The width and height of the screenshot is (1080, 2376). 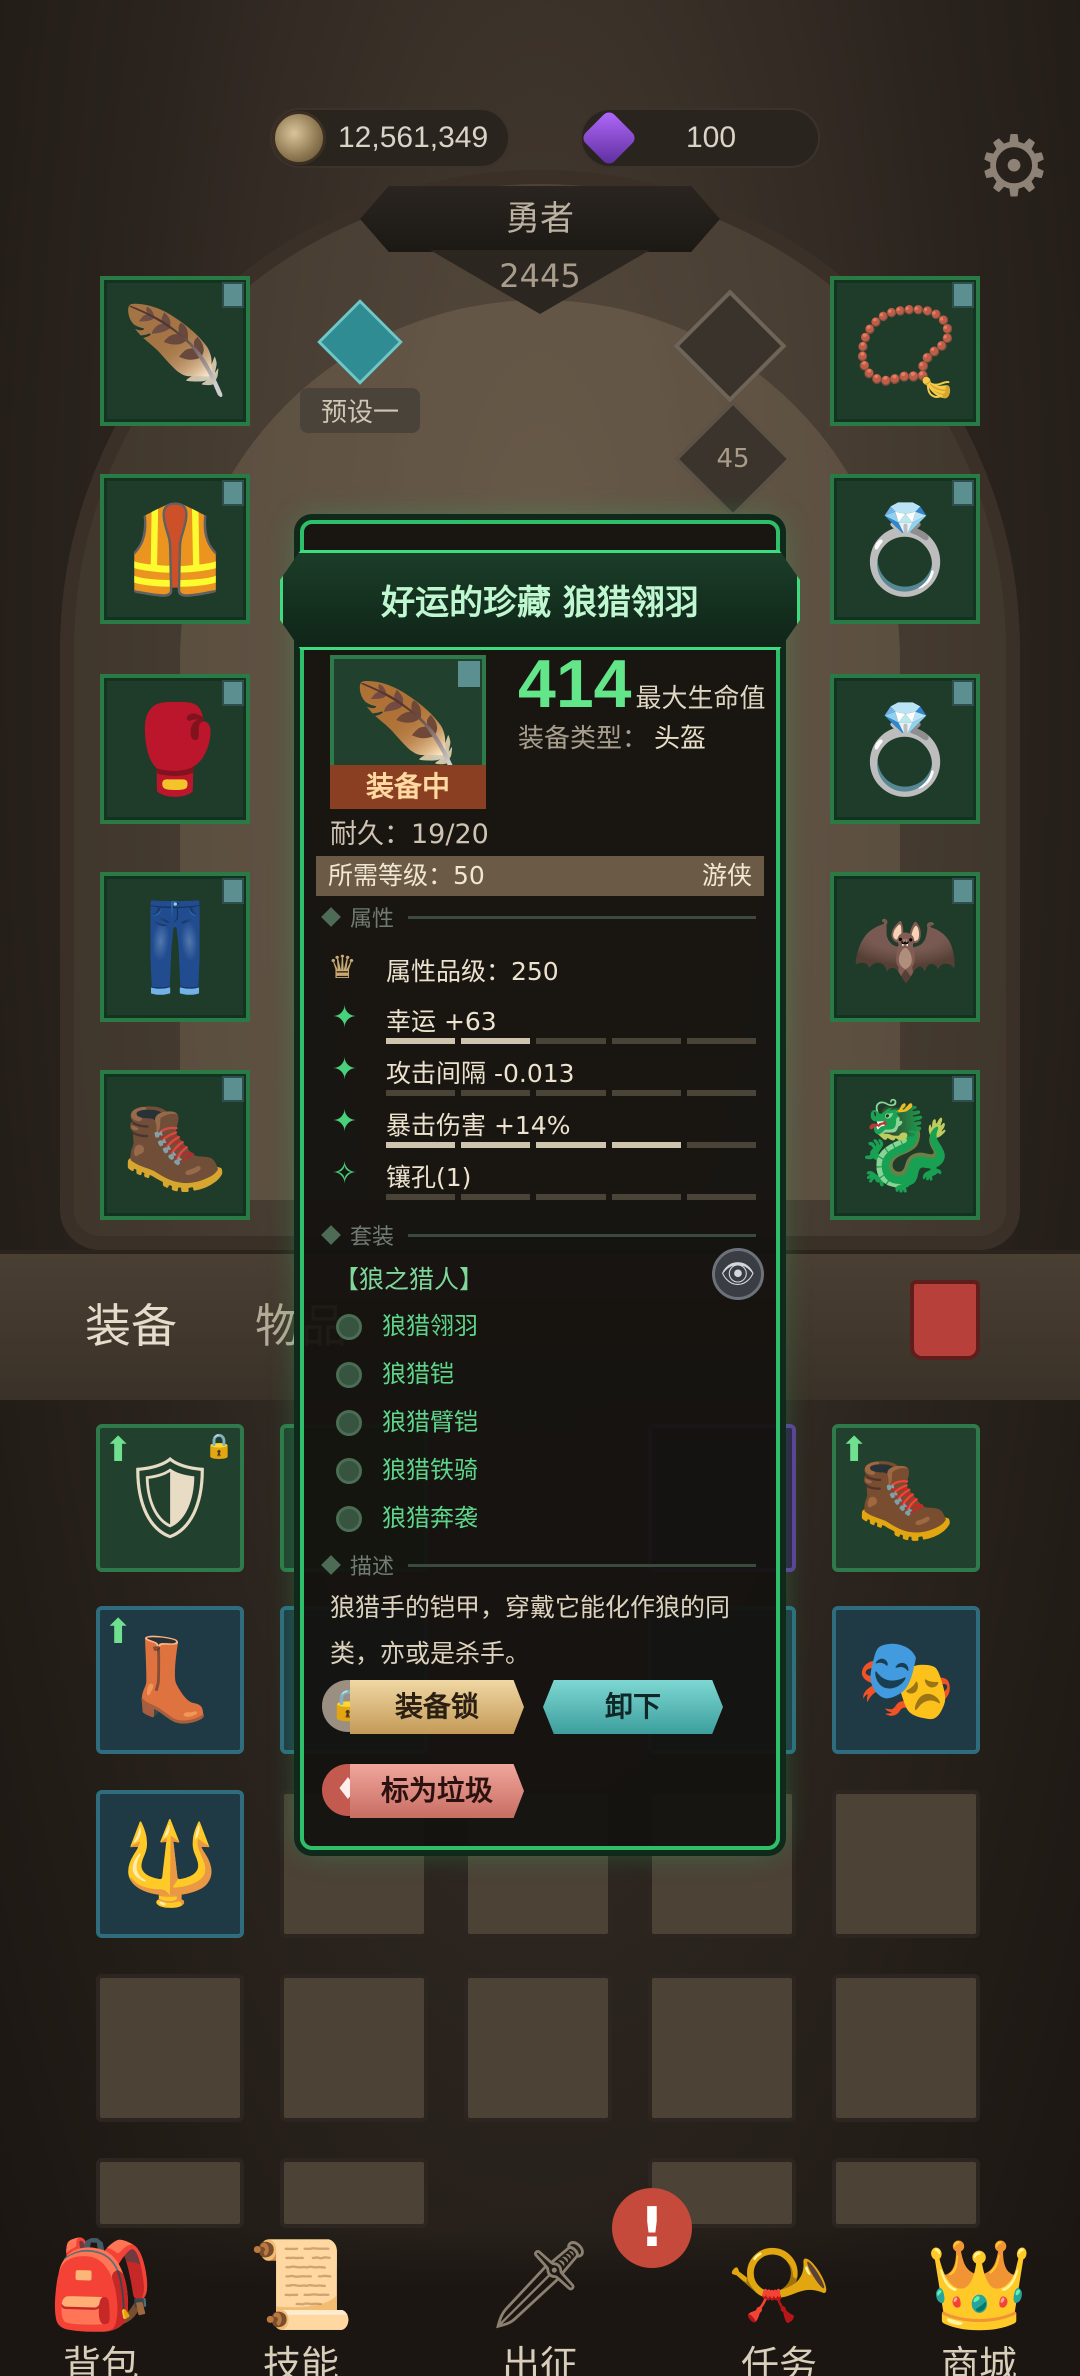 What do you see at coordinates (437, 1707) in the screenshot?
I see `equip-lock-button: 装备锁` at bounding box center [437, 1707].